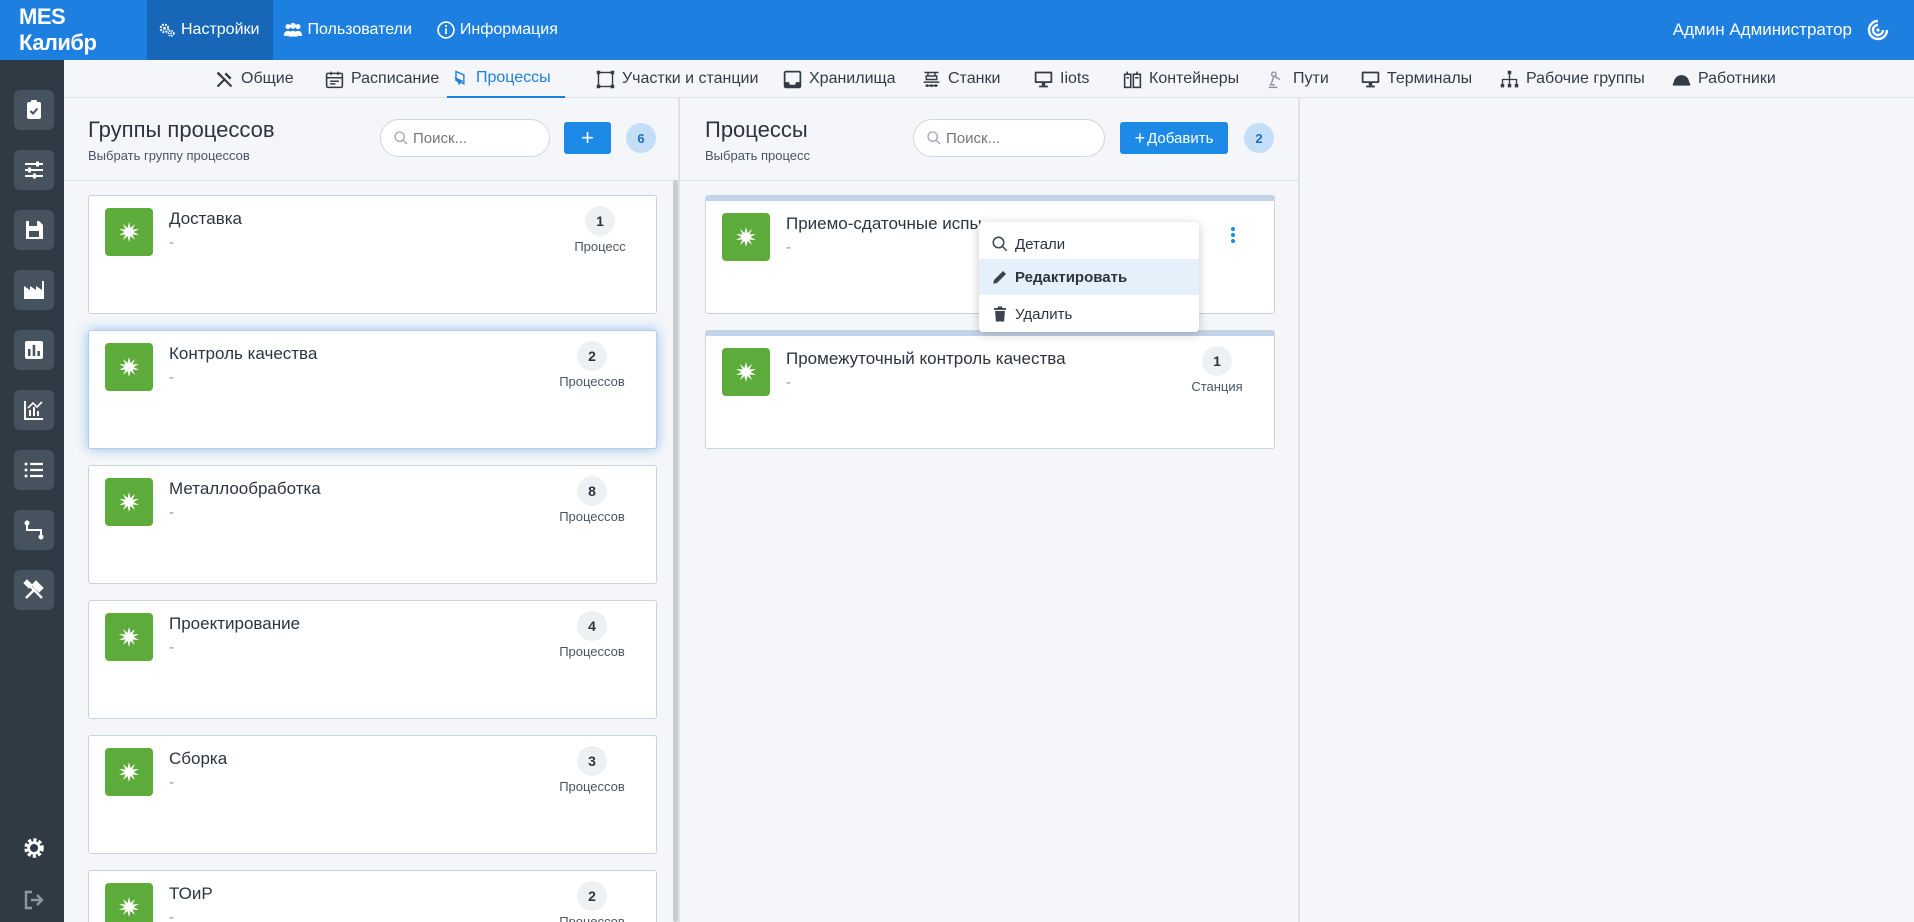 The image size is (1914, 922). What do you see at coordinates (1233, 235) in the screenshot?
I see `more-options-icon` at bounding box center [1233, 235].